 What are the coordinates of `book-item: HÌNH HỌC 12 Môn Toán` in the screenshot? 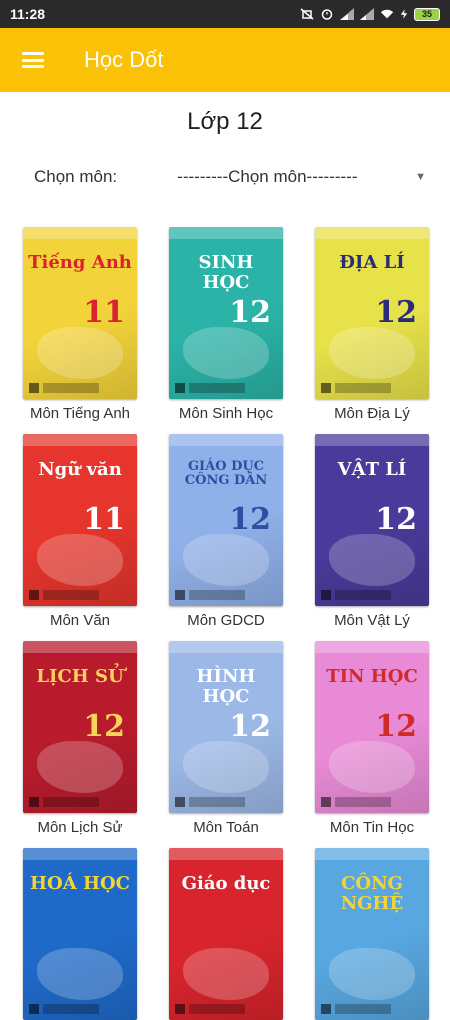 It's located at (226, 738).